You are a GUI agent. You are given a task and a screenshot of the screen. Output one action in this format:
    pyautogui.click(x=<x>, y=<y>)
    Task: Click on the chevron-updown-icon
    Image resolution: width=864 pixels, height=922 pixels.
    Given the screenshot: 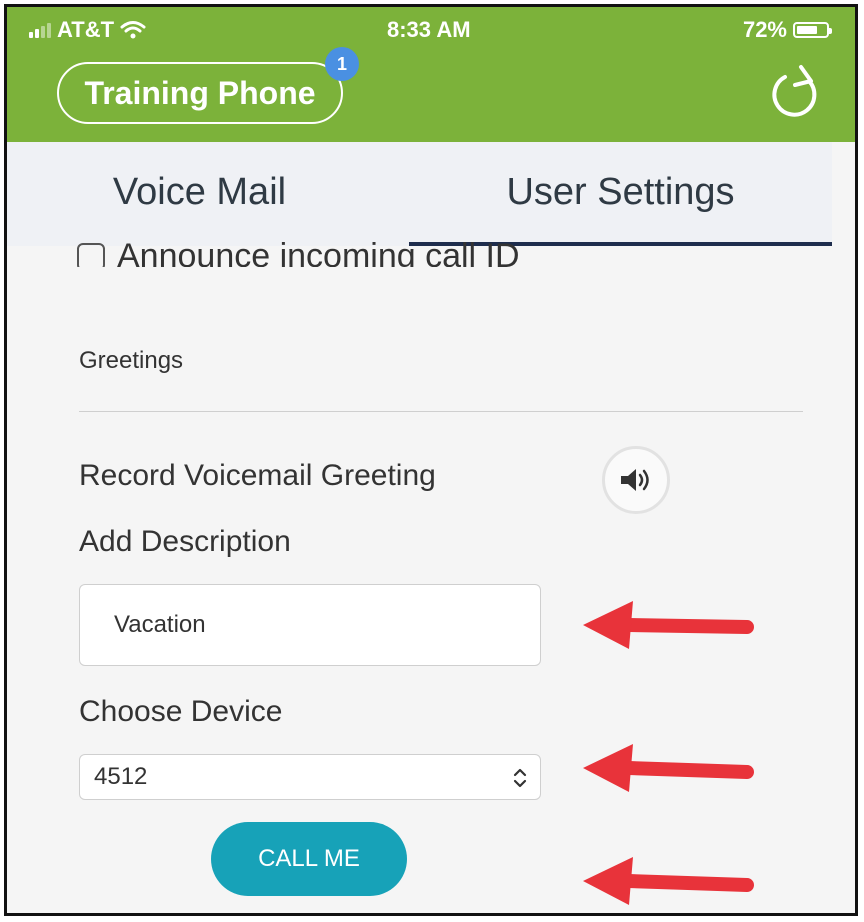 What is the action you would take?
    pyautogui.click(x=520, y=778)
    